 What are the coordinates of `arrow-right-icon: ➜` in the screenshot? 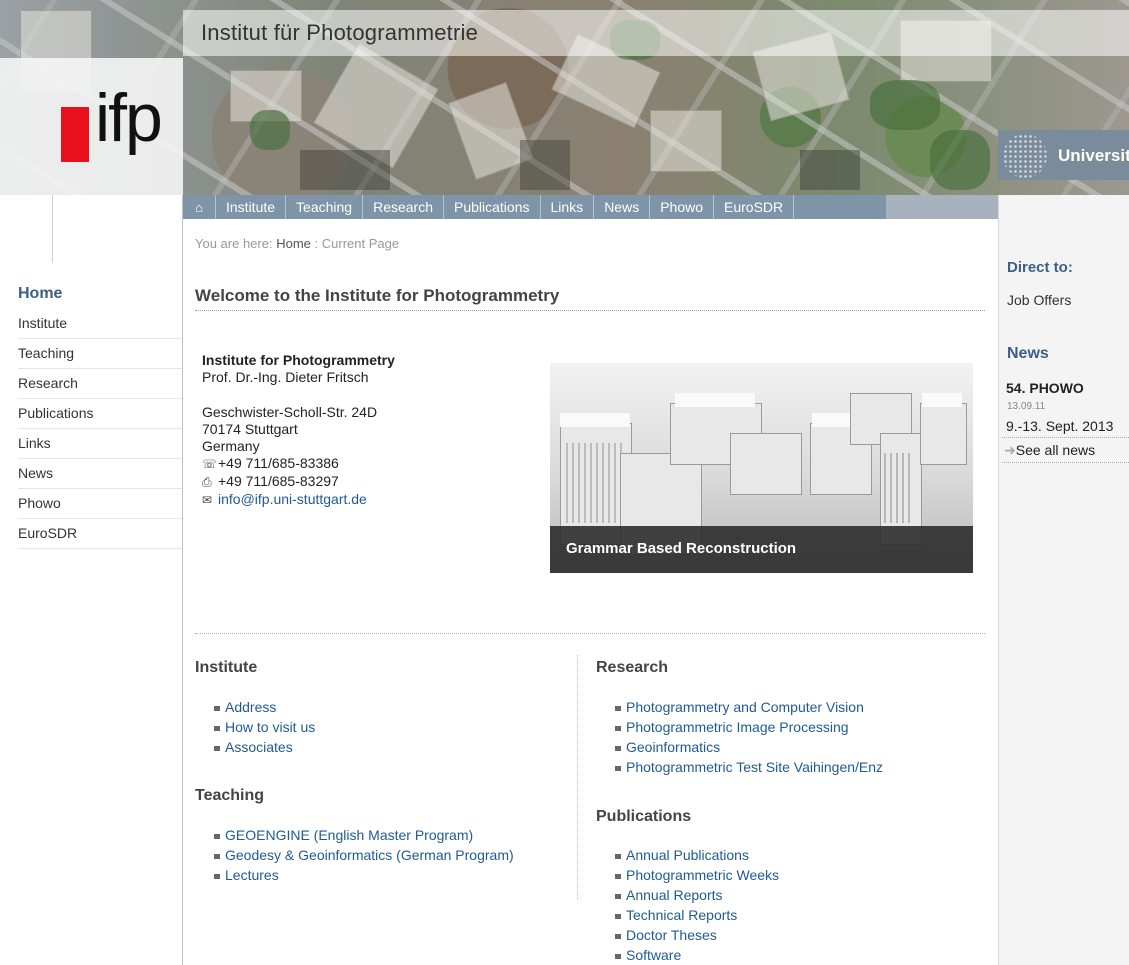 It's located at (1010, 450).